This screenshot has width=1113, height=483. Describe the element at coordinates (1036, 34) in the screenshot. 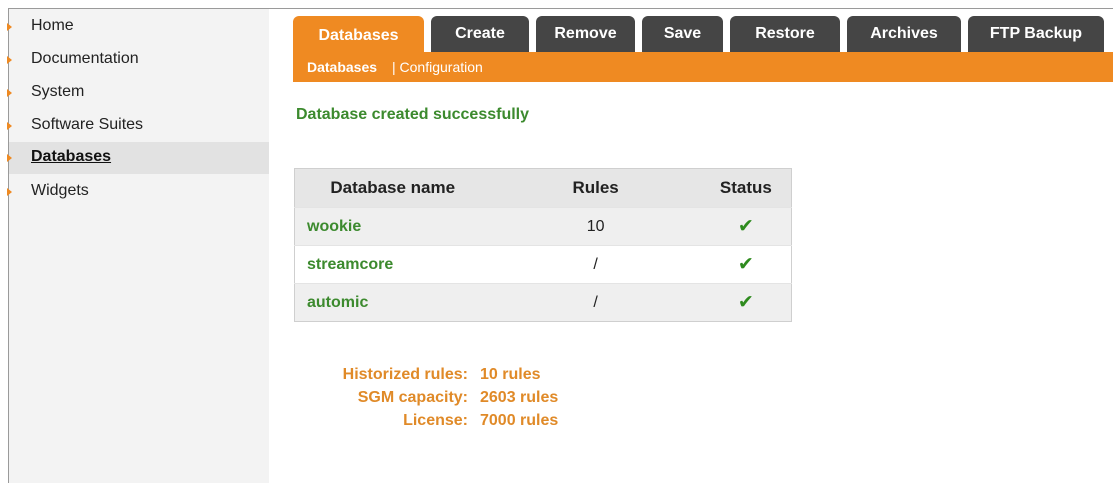

I see `tab-ftp-backup: FTP Backup` at that location.